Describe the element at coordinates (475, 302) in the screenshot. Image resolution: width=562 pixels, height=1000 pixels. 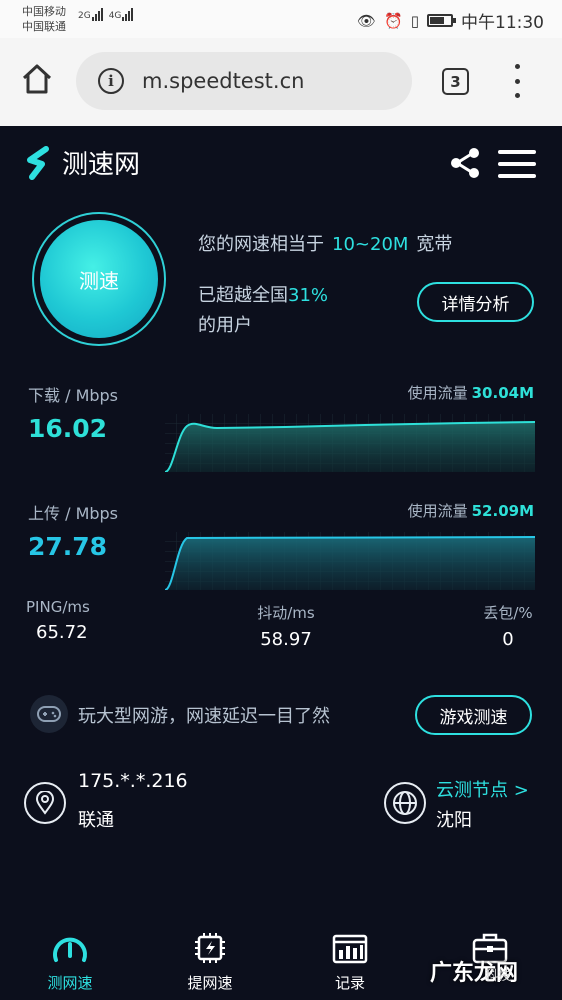
I see `detail-analysis-button: 详情分析` at that location.